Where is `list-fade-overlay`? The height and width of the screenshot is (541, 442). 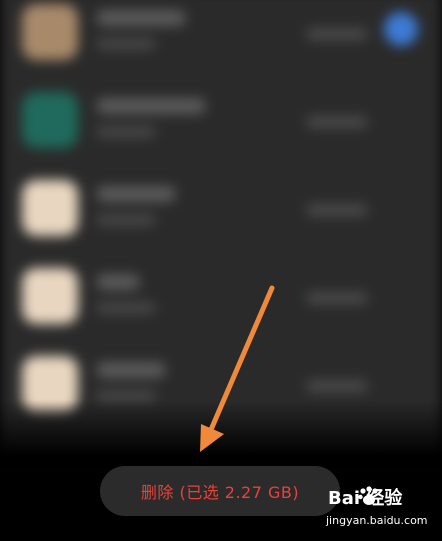 list-fade-overlay is located at coordinates (221, 435).